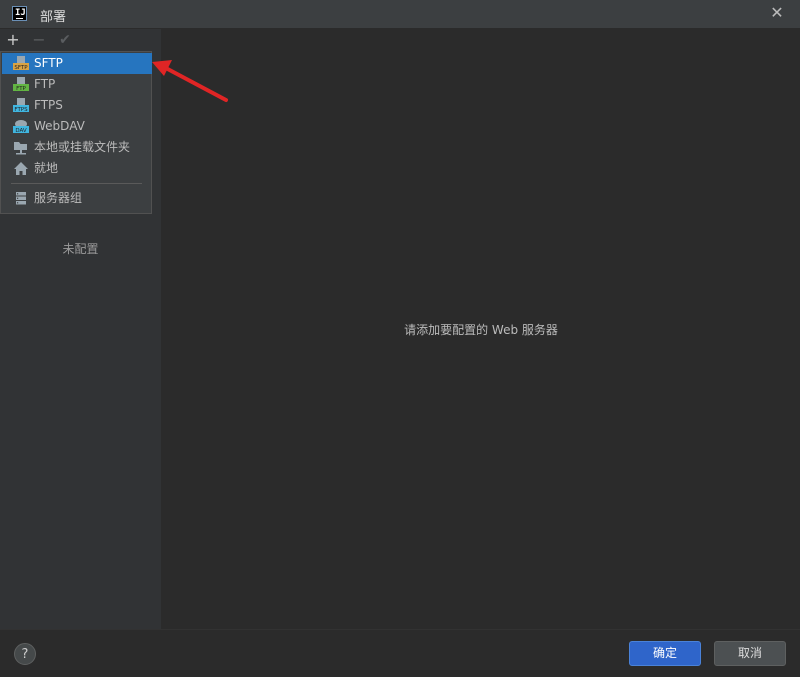 The width and height of the screenshot is (800, 677). Describe the element at coordinates (59, 126) in the screenshot. I see `menu-item-label: WebDAV` at that location.